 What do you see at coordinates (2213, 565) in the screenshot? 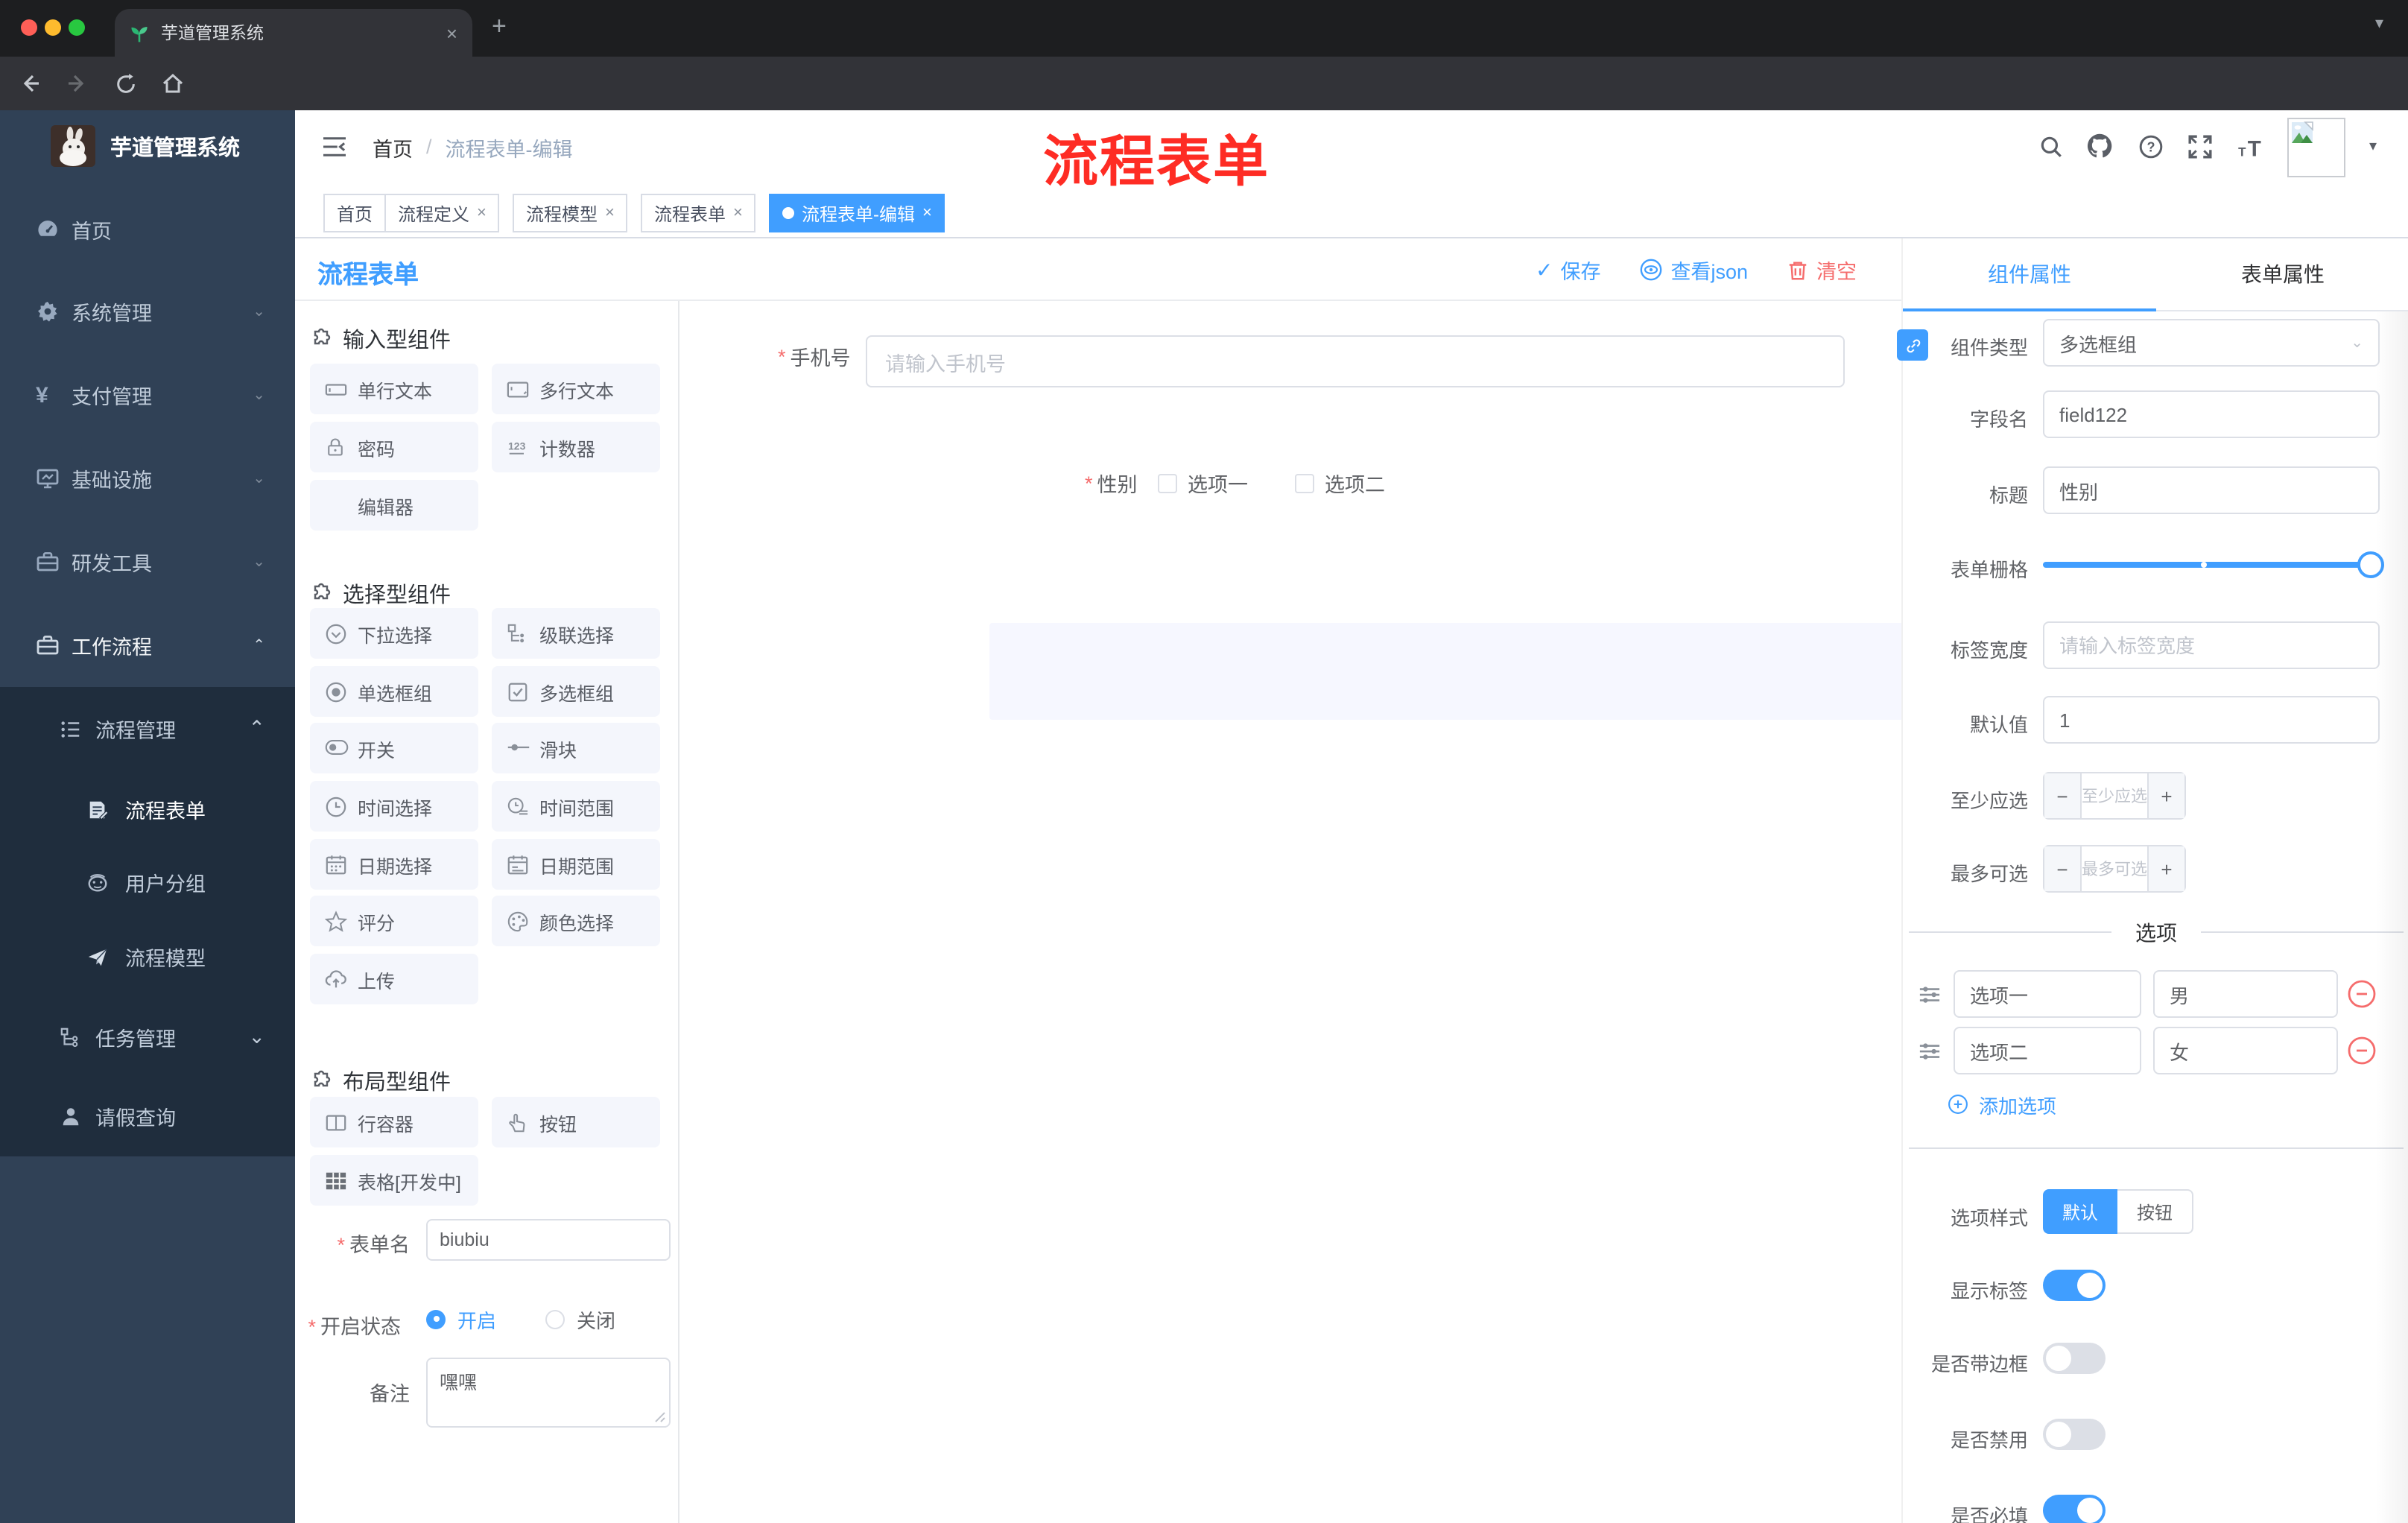
I see `grid-slider-track` at bounding box center [2213, 565].